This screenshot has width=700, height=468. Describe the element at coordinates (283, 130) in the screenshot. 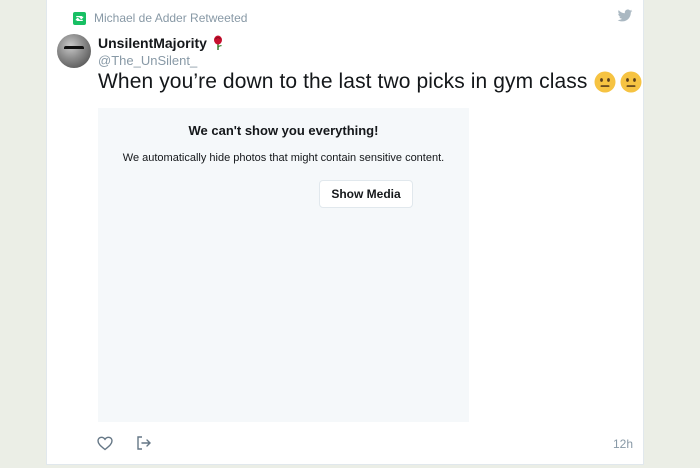

I see `sensitive-media-title: We can't show you everything!` at that location.